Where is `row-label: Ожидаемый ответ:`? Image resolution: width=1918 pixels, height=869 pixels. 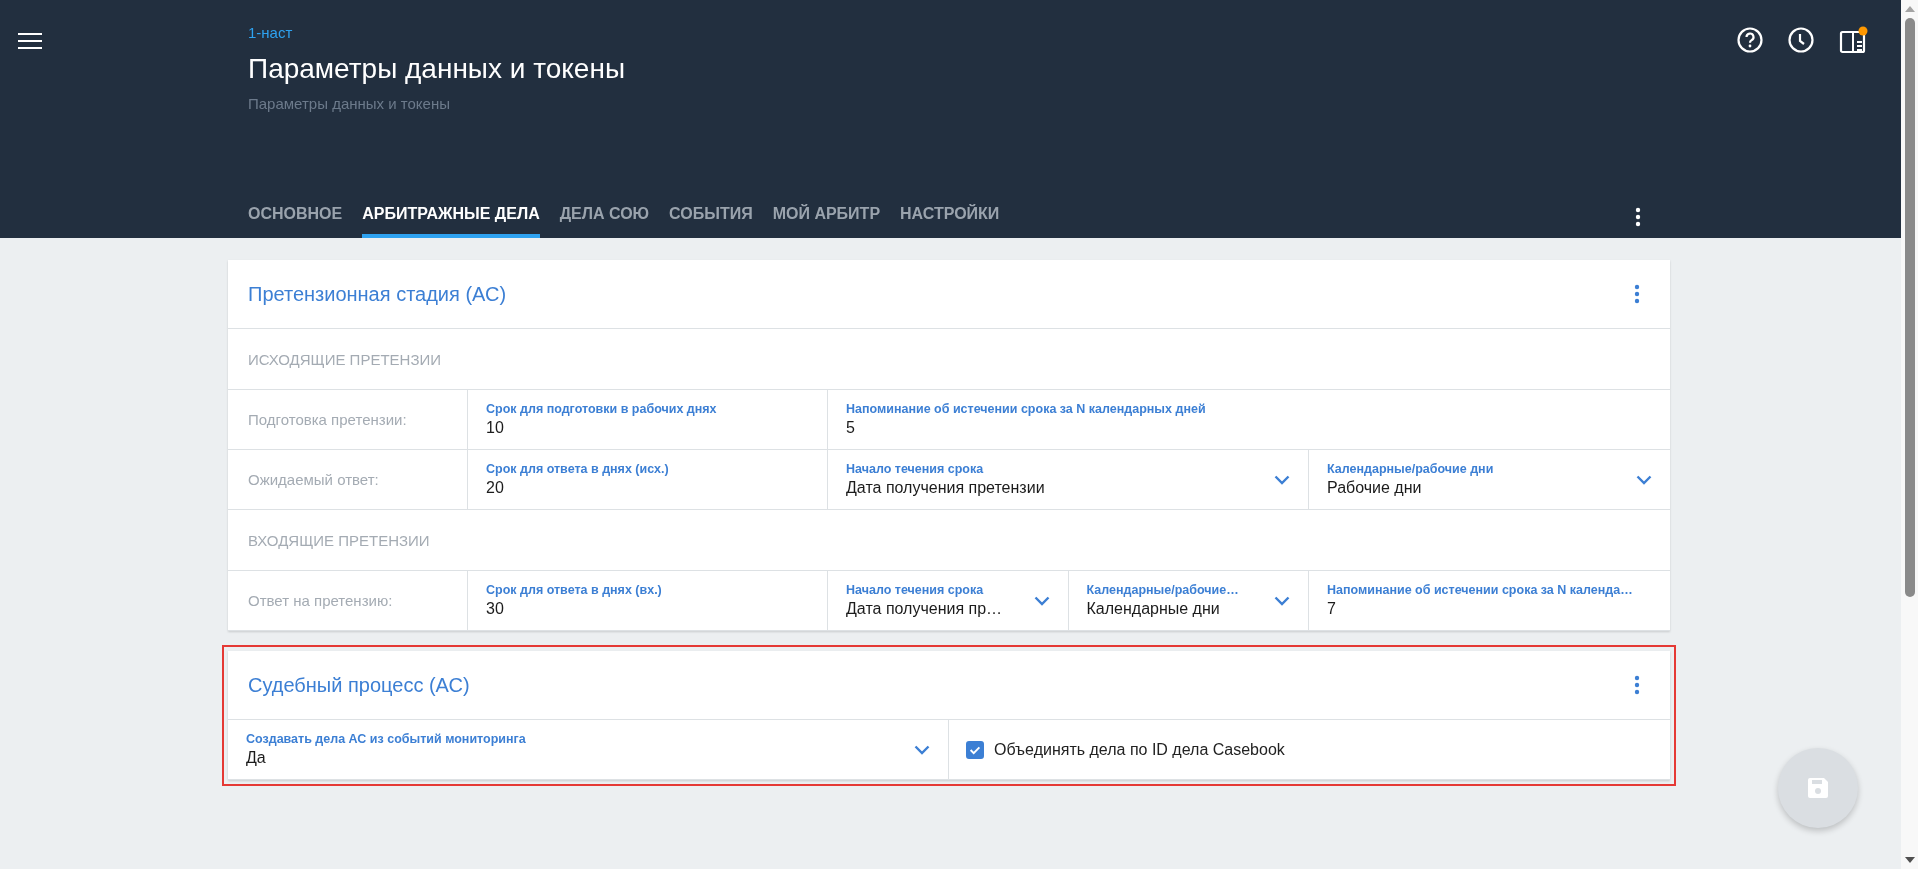 row-label: Ожидаемый ответ: is located at coordinates (313, 479).